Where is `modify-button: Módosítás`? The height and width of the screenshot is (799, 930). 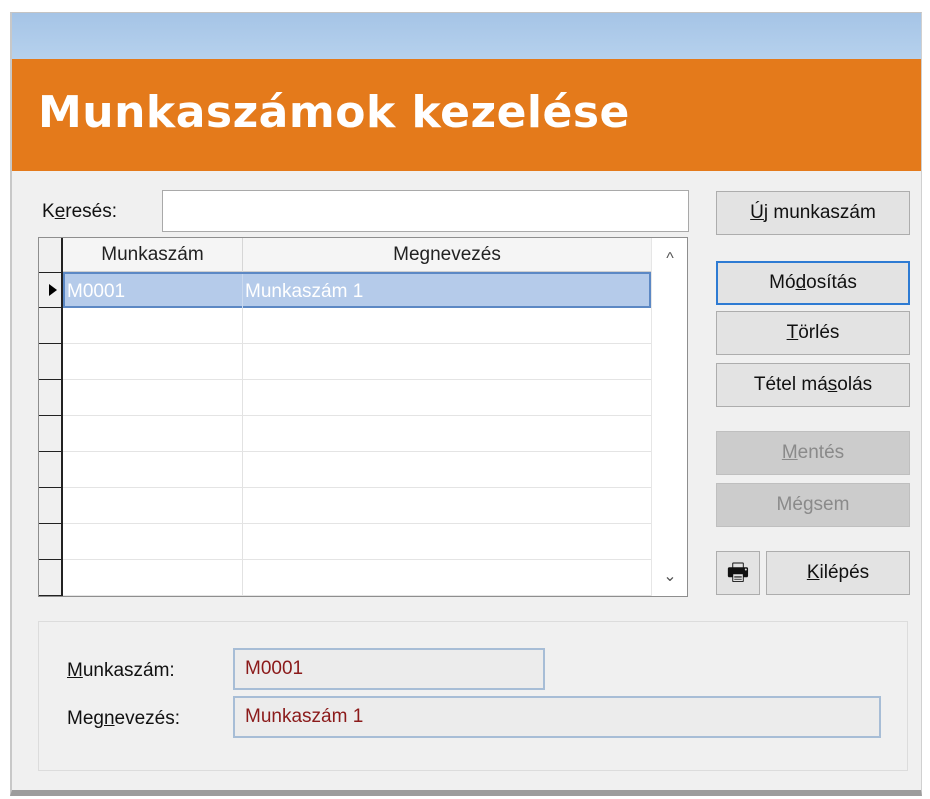 modify-button: Módosítás is located at coordinates (813, 283).